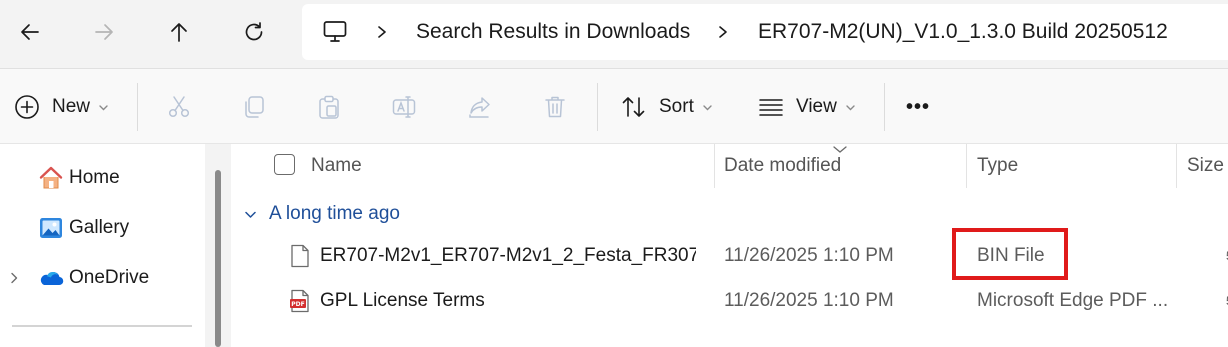 Image resolution: width=1228 pixels, height=347 pixels. What do you see at coordinates (963, 32) in the screenshot?
I see `breadcrumb-current-folder: ER707-M2(UN)_V1.0_1.3.0 Build 20250512` at bounding box center [963, 32].